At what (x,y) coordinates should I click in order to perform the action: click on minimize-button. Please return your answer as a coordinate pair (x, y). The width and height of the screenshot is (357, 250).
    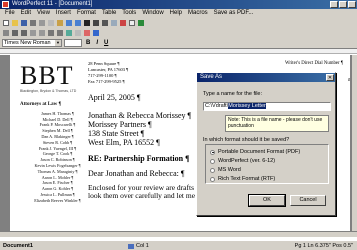
    Looking at the image, I should click on (334, 4).